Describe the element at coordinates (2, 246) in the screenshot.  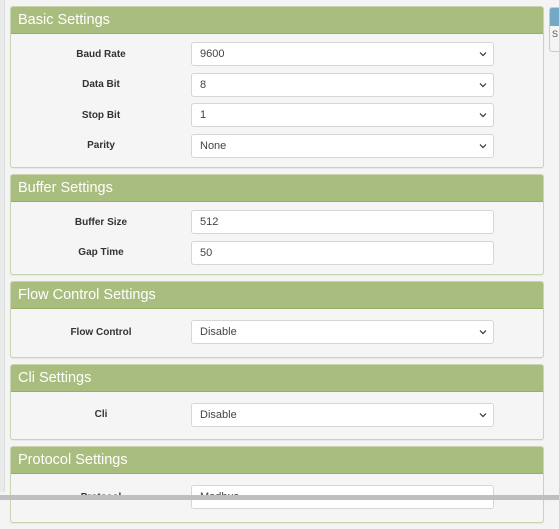
I see `left-sidebar-edge` at that location.